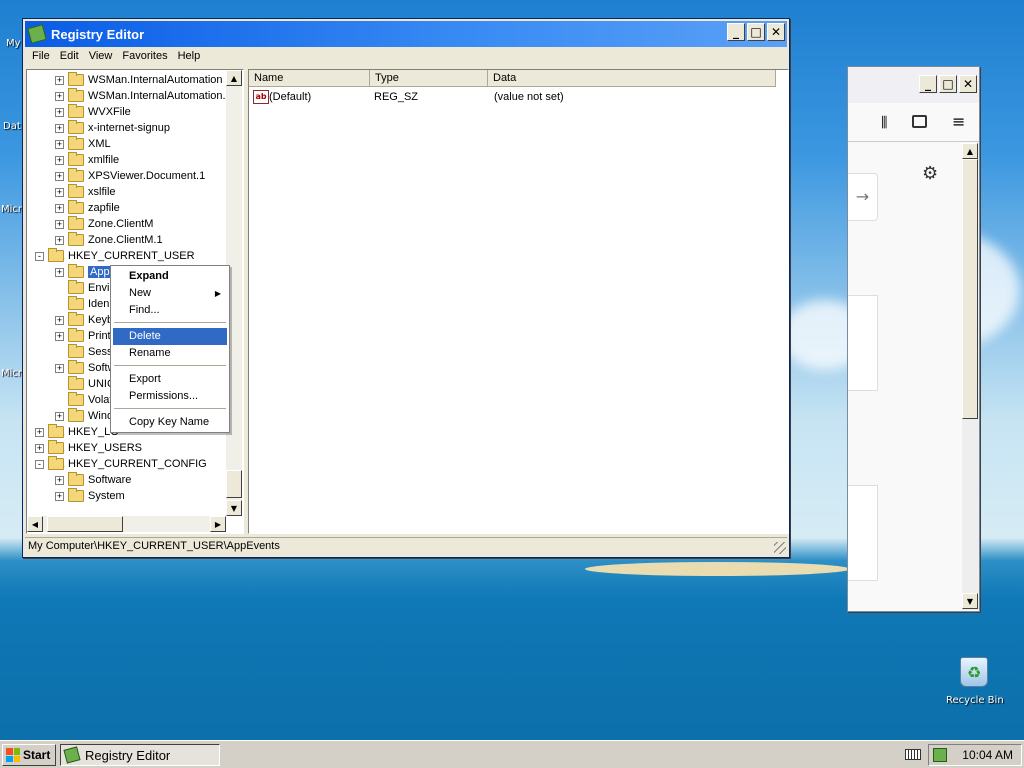 Image resolution: width=1024 pixels, height=768 pixels. What do you see at coordinates (919, 121) in the screenshot?
I see `sidebar-icon` at bounding box center [919, 121].